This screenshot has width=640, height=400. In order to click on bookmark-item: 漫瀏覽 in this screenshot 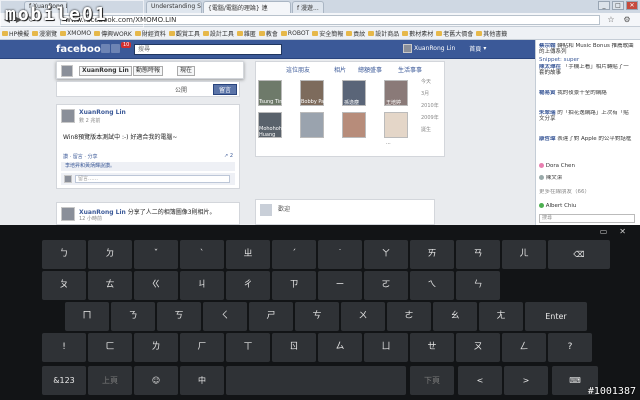, I will do `click(44, 33)`.